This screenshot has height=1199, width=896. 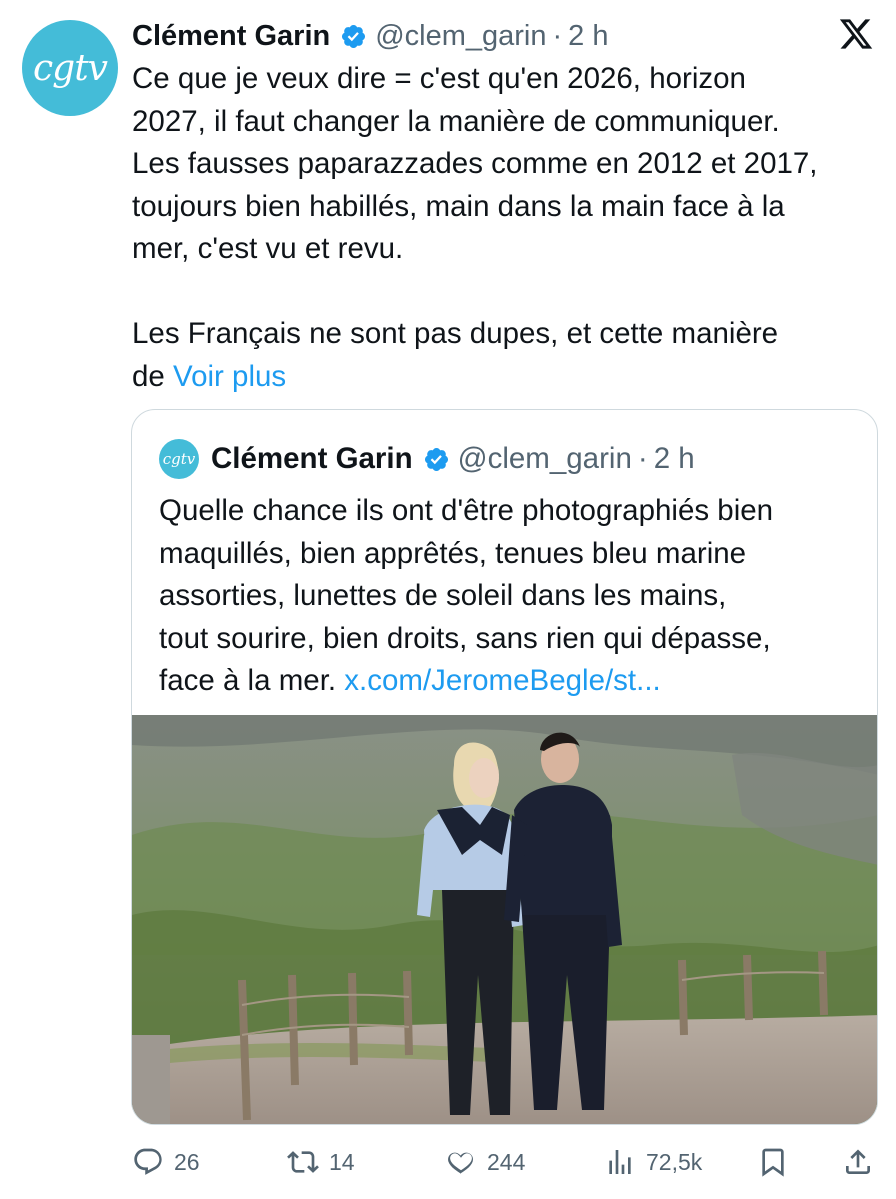 What do you see at coordinates (485, 1162) in the screenshot?
I see `like-button: 244` at bounding box center [485, 1162].